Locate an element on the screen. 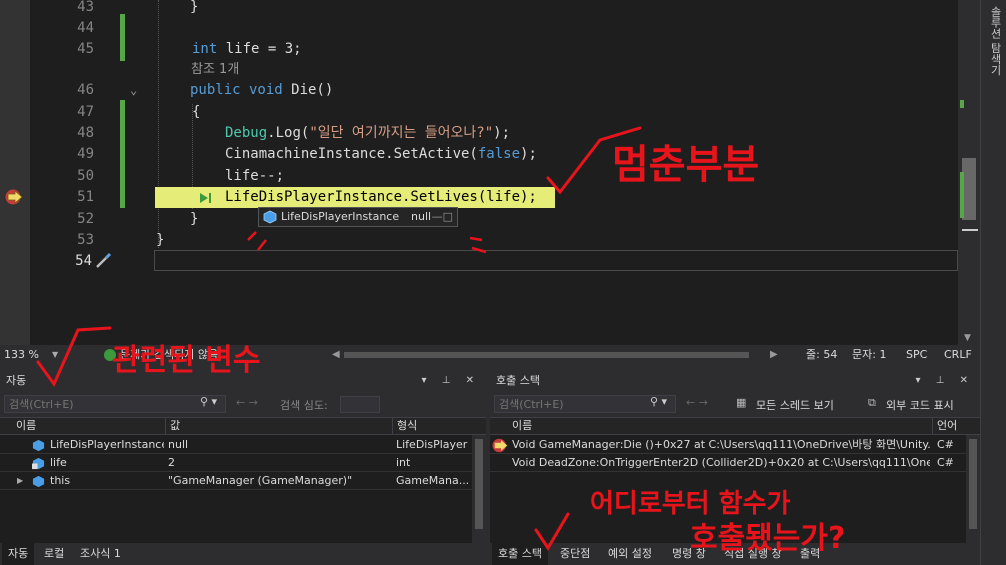 The height and width of the screenshot is (565, 1006). table-row: LifeDisPlayerInstance null LifeDisPlayer is located at coordinates (243, 445).